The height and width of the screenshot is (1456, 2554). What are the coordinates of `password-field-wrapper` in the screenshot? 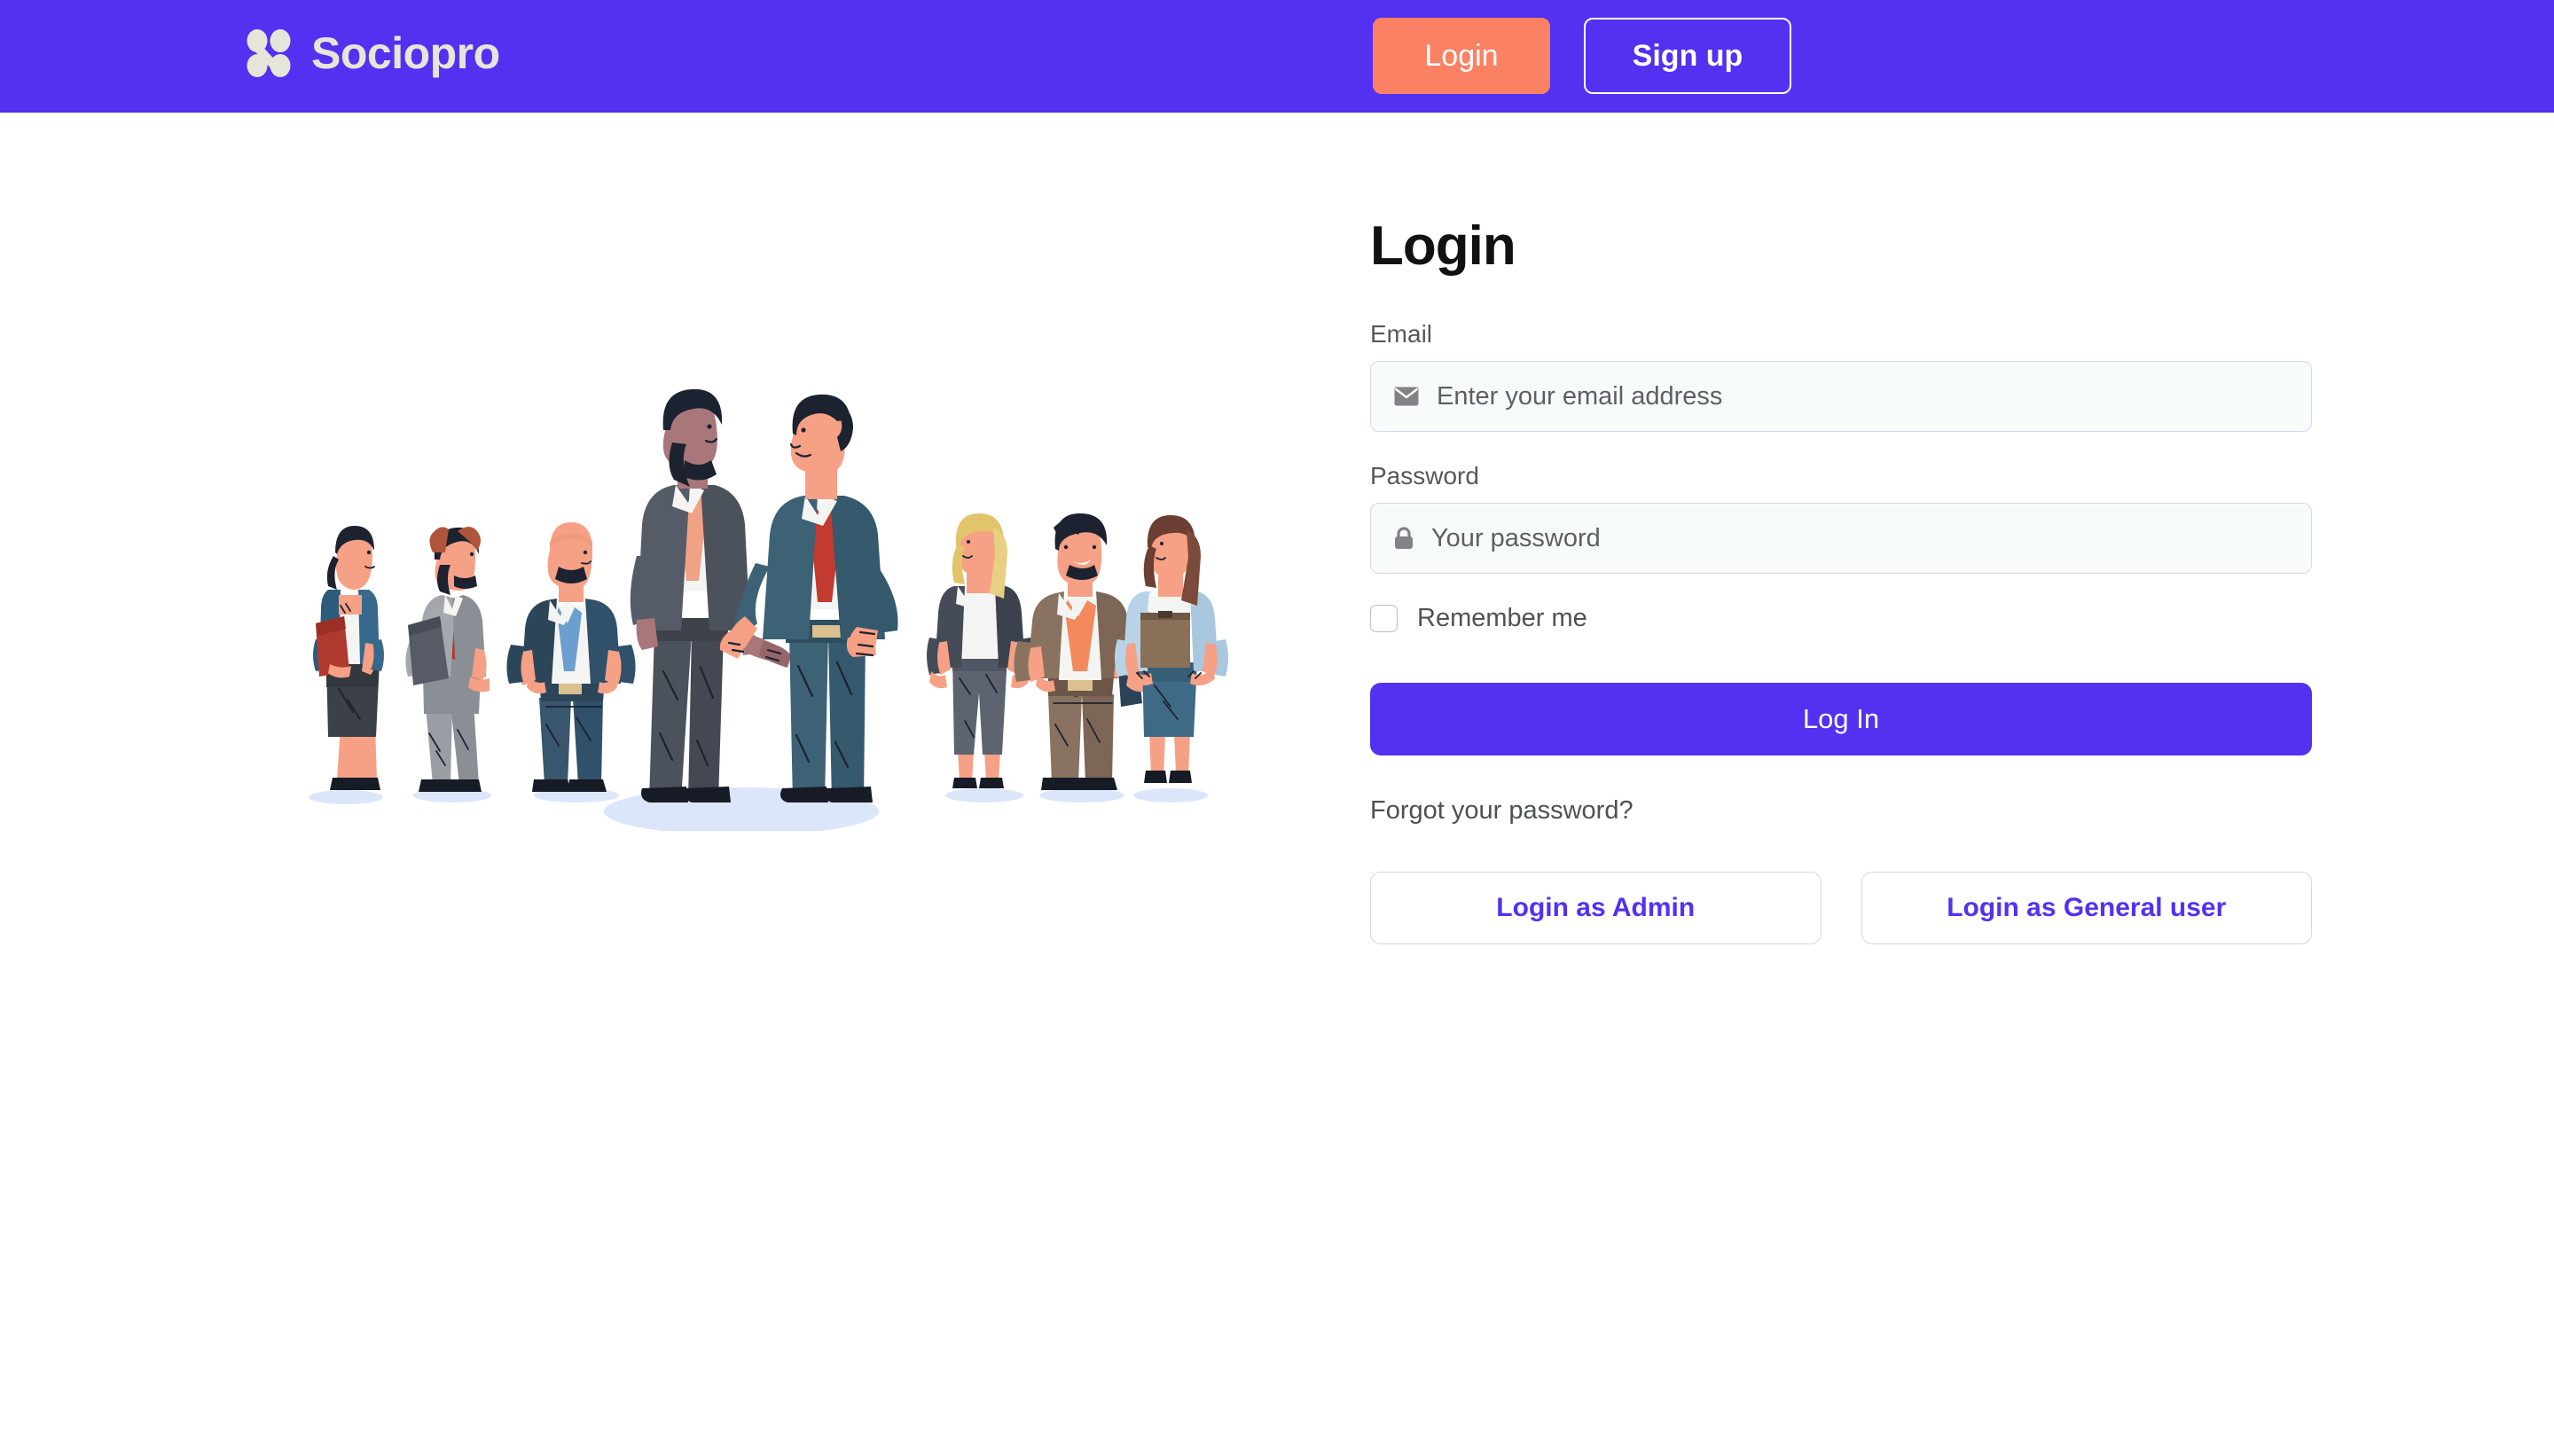 It's located at (1841, 538).